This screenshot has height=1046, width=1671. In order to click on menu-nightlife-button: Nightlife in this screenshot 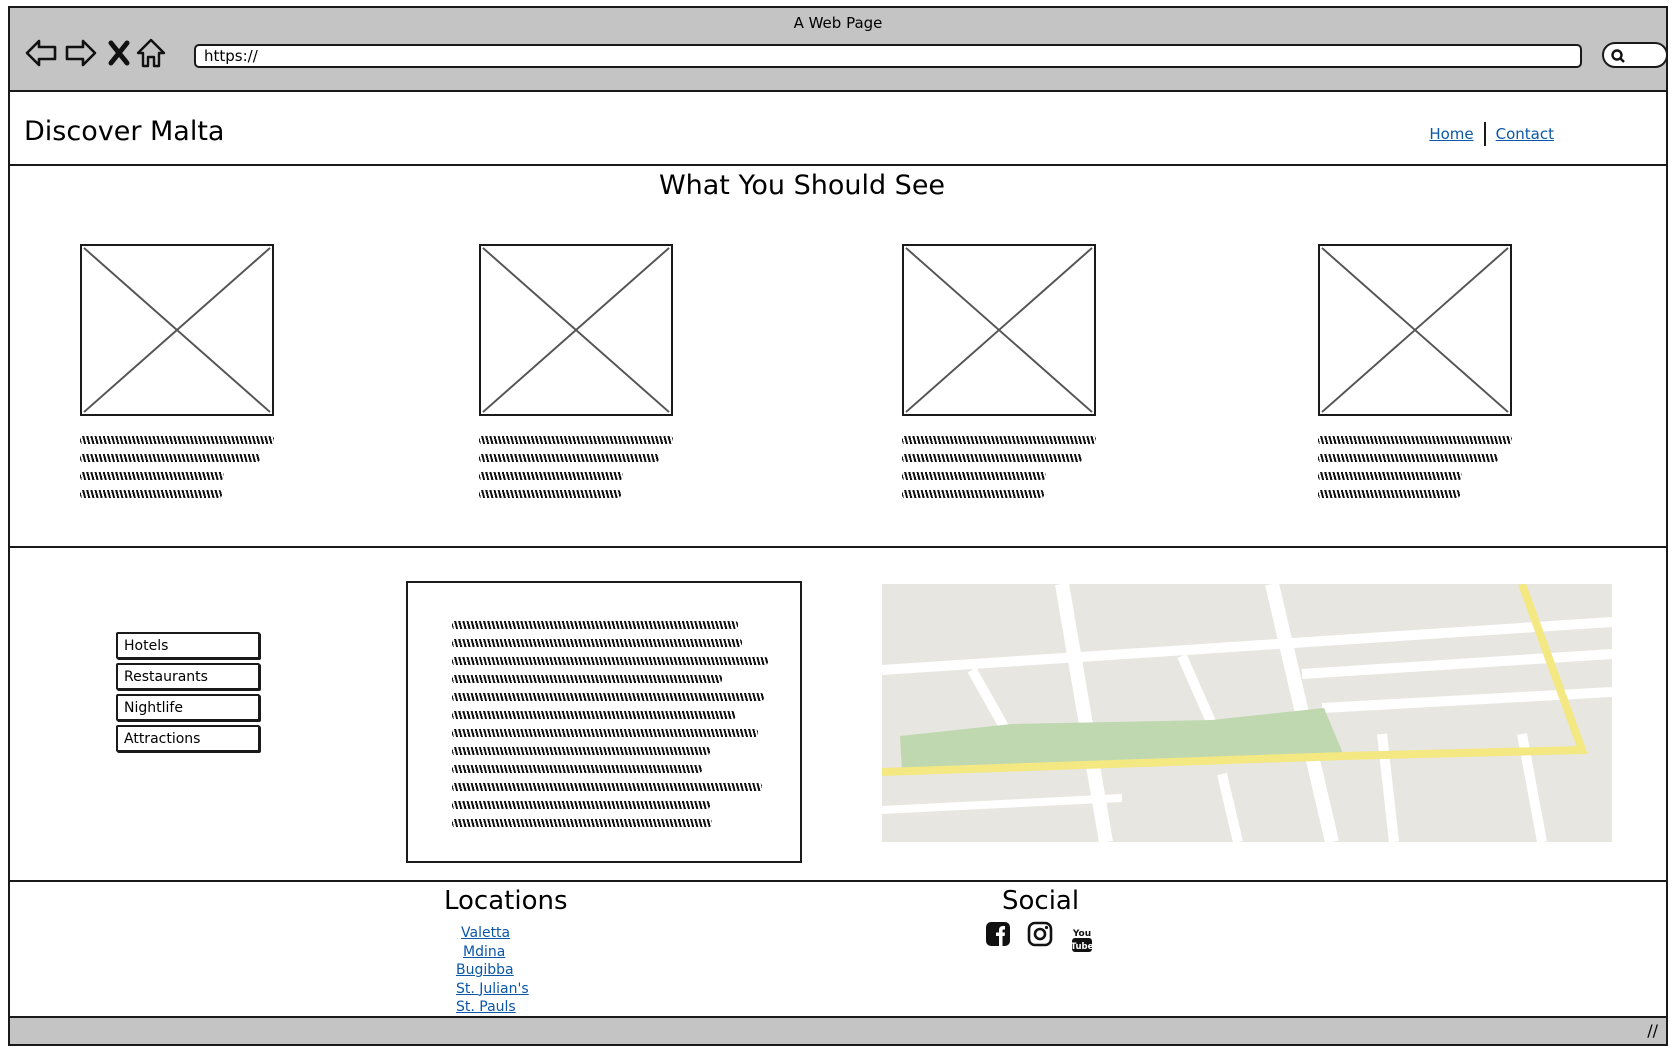, I will do `click(188, 707)`.